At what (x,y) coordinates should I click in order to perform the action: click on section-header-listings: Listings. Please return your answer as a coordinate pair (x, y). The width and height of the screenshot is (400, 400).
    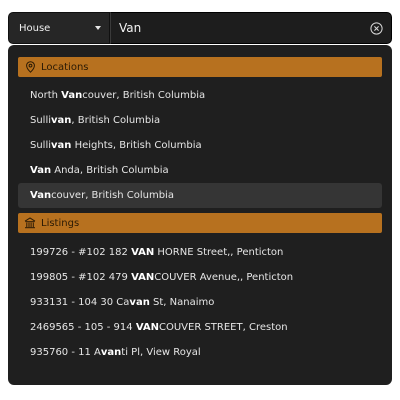
    Looking at the image, I should click on (200, 223).